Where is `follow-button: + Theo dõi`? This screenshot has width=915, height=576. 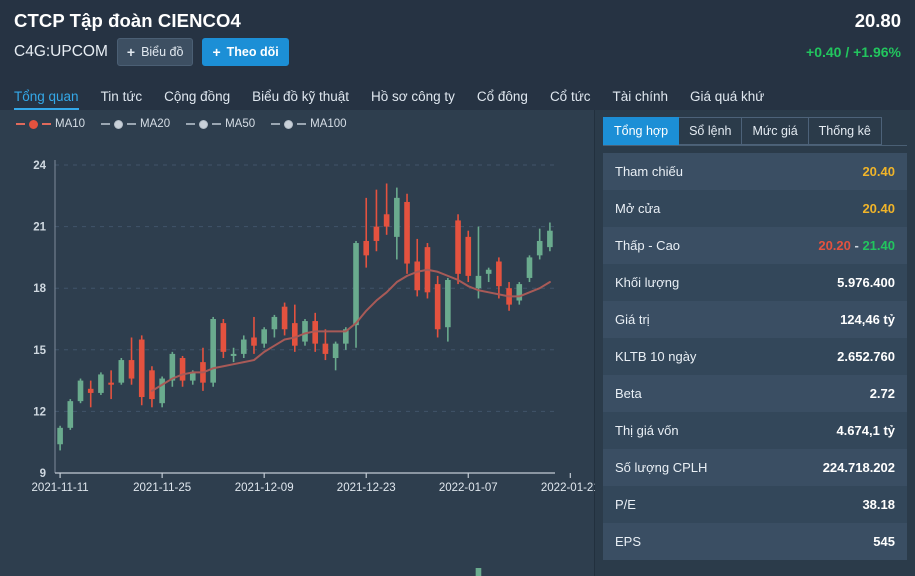
follow-button: + Theo dõi is located at coordinates (245, 52).